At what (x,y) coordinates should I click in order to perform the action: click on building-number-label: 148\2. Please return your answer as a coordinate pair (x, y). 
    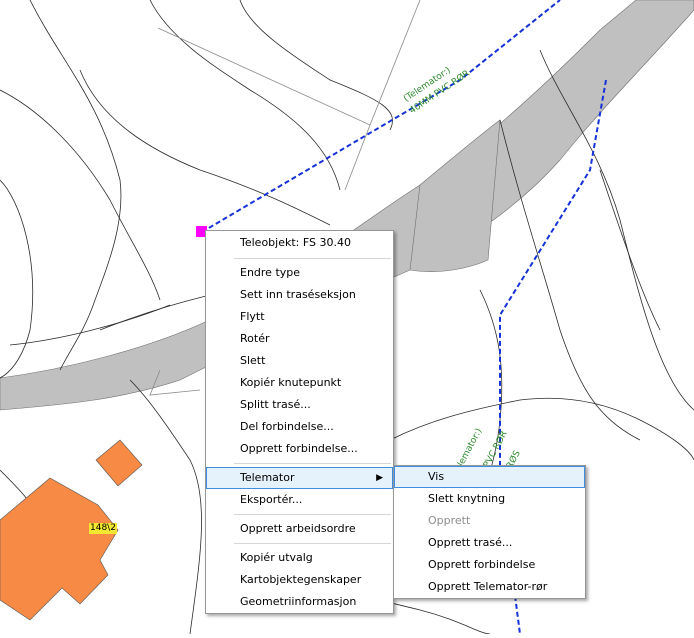
    Looking at the image, I should click on (103, 528).